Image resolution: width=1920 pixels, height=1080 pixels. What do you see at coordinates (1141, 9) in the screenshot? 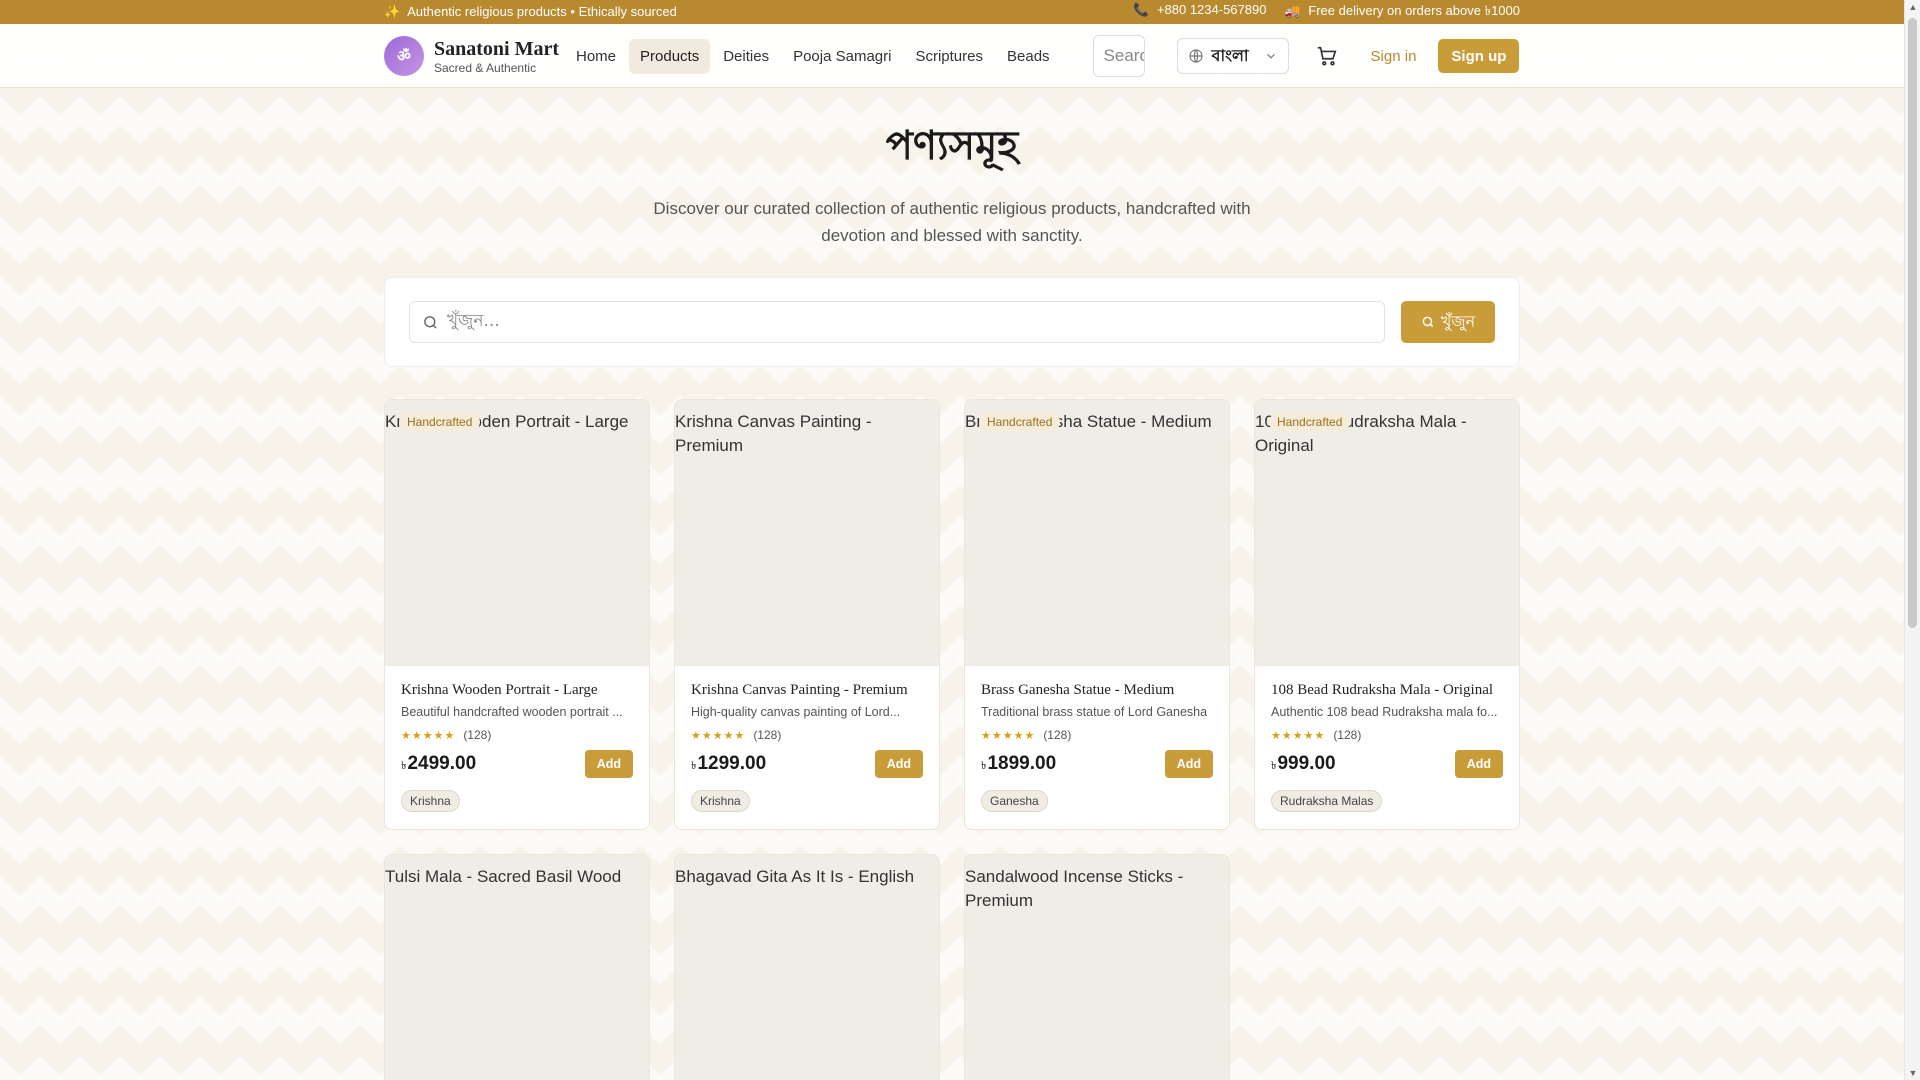
I see `phone-icon: 📞` at bounding box center [1141, 9].